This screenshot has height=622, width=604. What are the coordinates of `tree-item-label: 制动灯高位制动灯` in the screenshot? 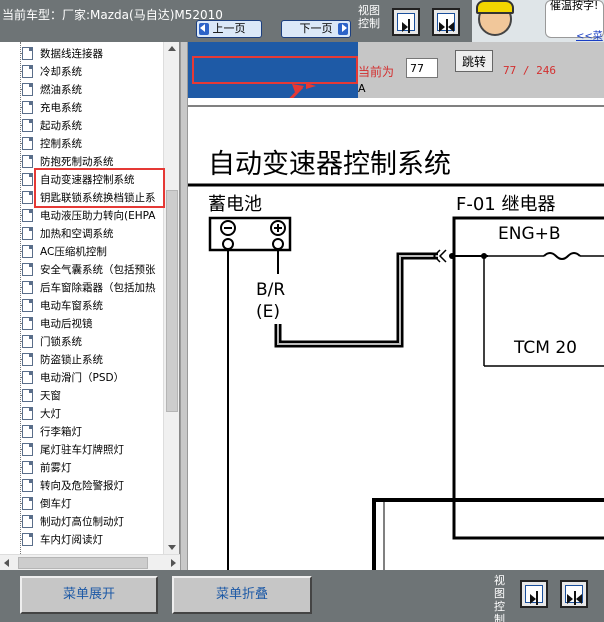 It's located at (82, 522).